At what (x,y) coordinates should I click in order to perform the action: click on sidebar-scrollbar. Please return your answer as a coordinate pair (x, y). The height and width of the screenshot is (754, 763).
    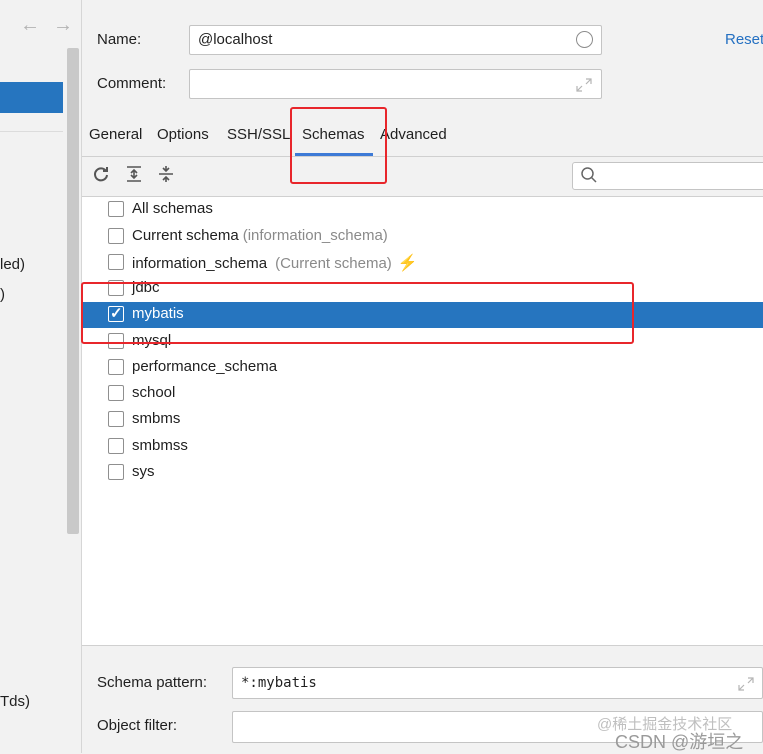
    Looking at the image, I should click on (73, 291).